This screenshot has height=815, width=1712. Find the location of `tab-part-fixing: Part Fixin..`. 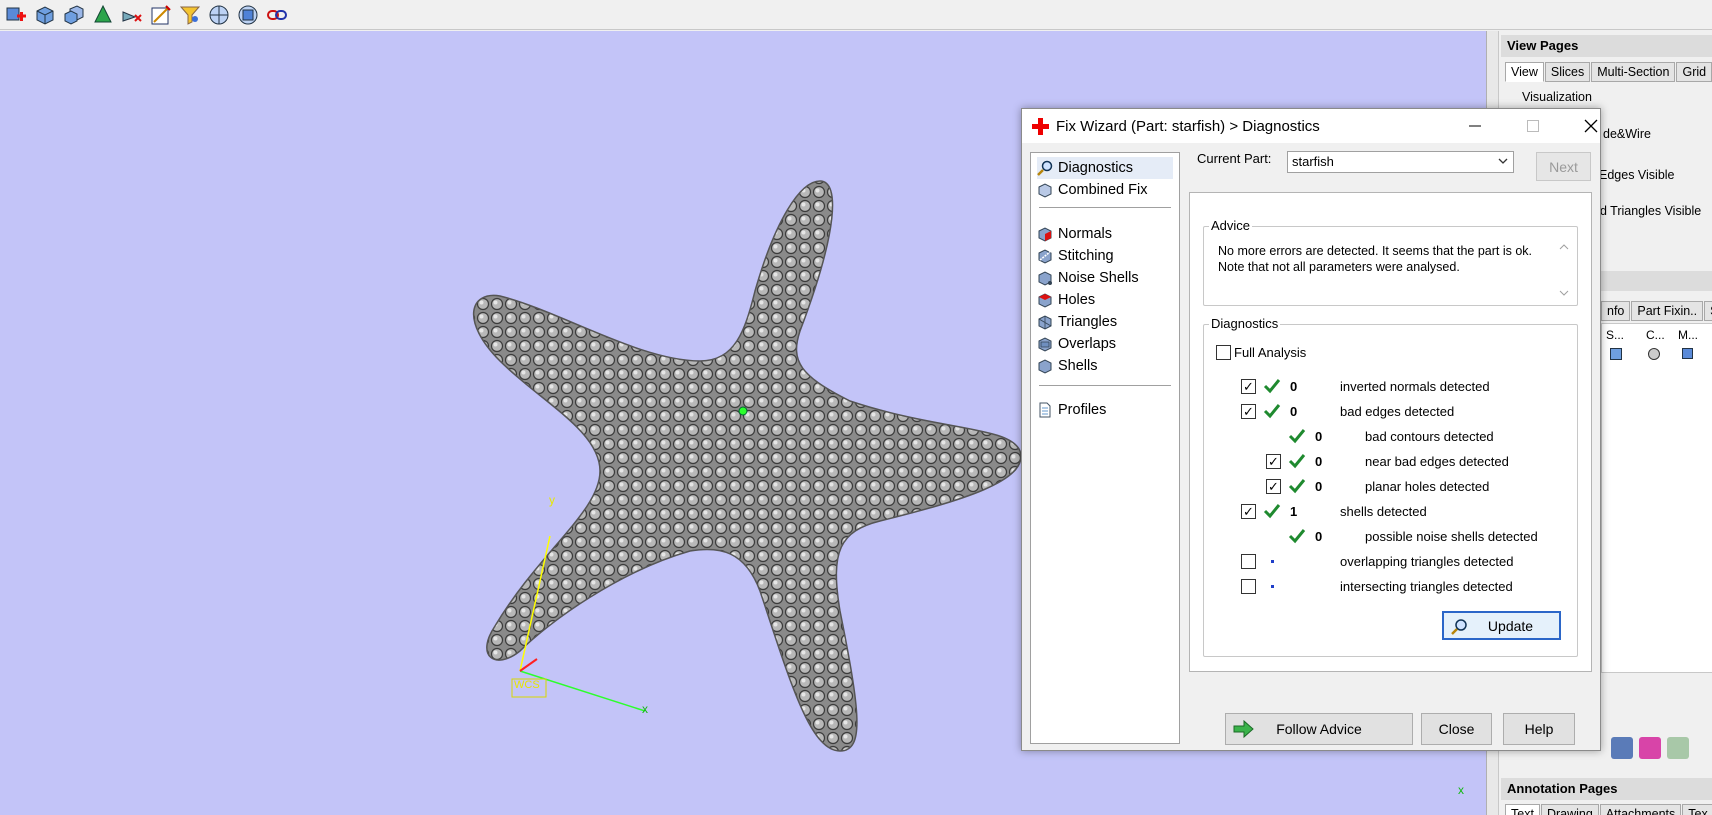

tab-part-fixing: Part Fixin.. is located at coordinates (1667, 311).